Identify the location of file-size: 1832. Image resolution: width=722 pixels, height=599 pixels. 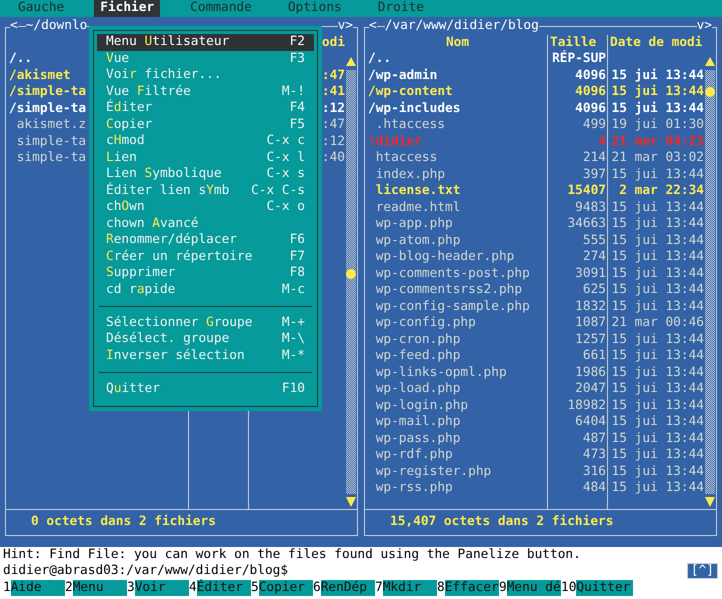
(590, 306).